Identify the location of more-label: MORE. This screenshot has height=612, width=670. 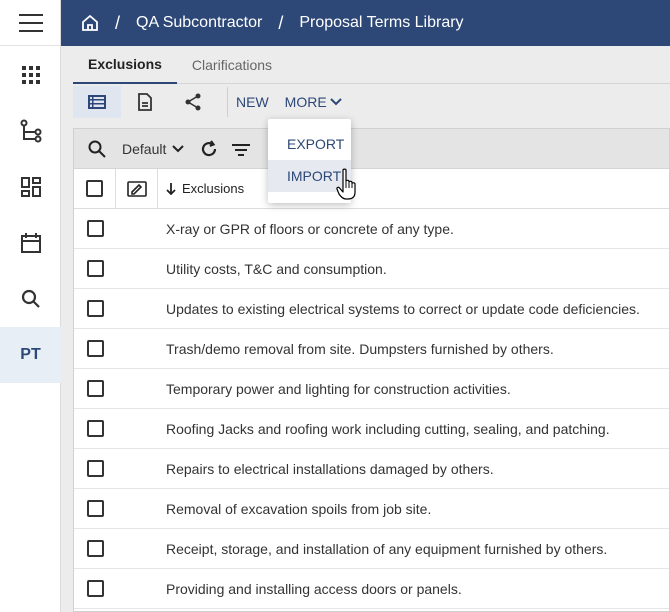
(305, 102).